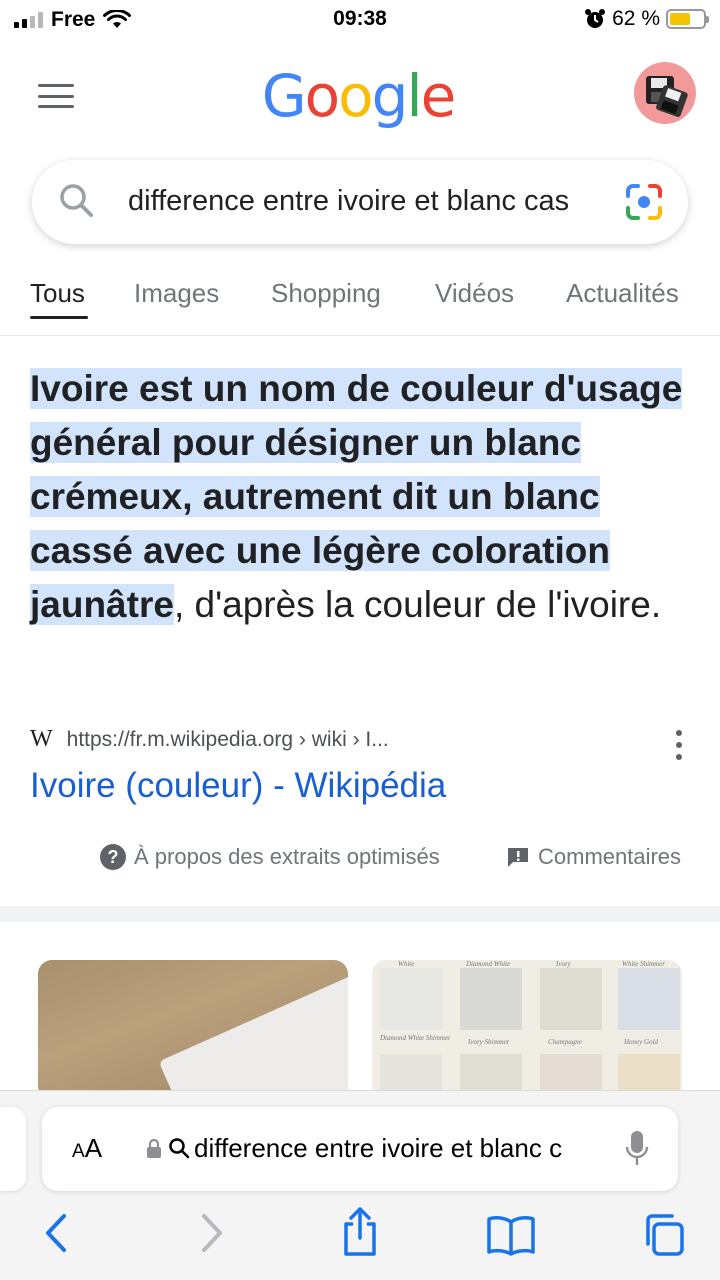 This screenshot has width=720, height=1280. I want to click on tab-shopping: Shopping, so click(326, 293).